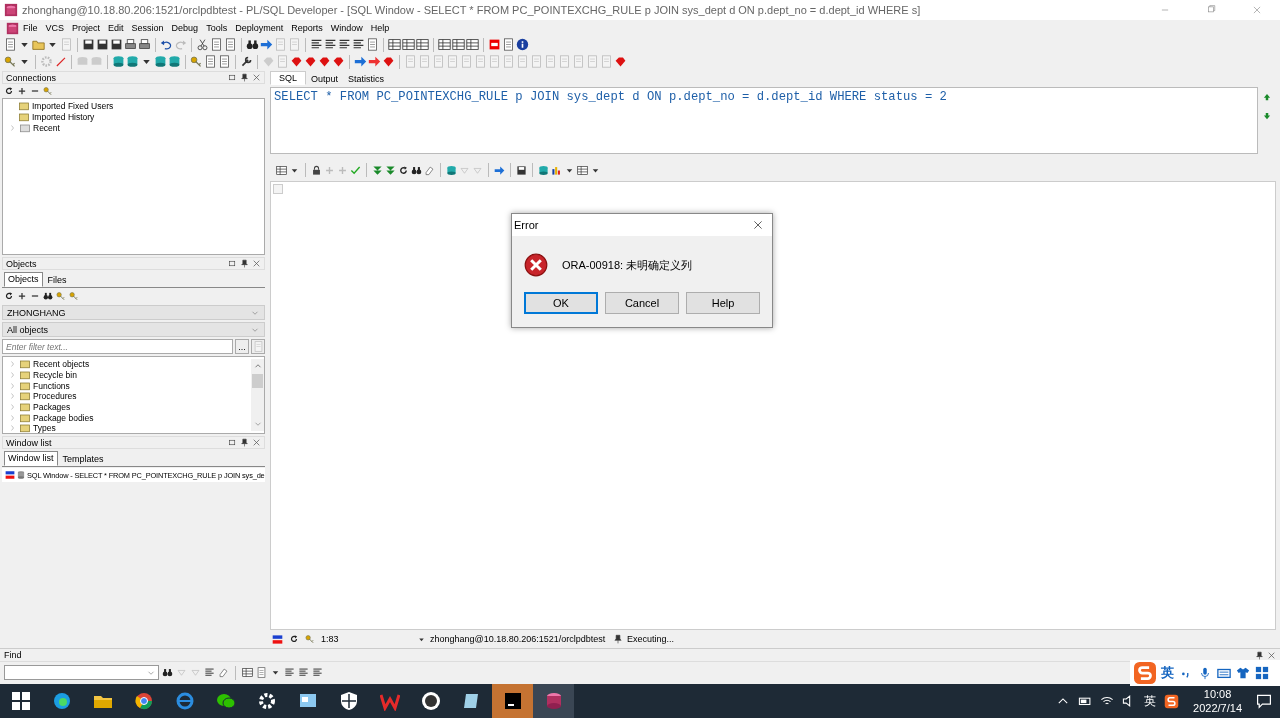 The image size is (1280, 718). I want to click on tree-item: Types, so click(44, 428).